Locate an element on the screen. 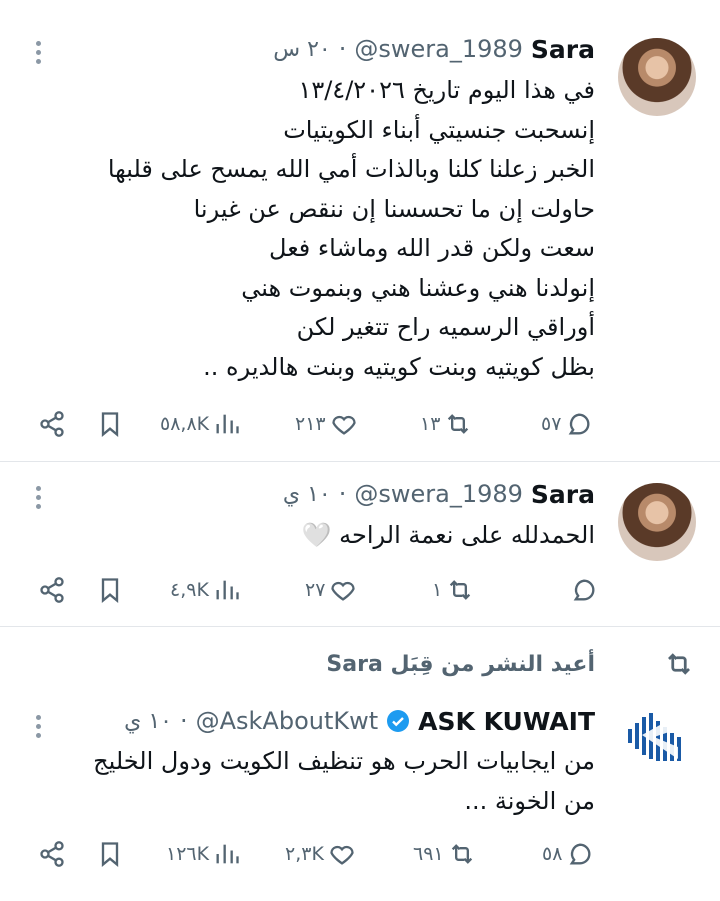 The image size is (720, 901). retweet-button: ١ is located at coordinates (453, 590).